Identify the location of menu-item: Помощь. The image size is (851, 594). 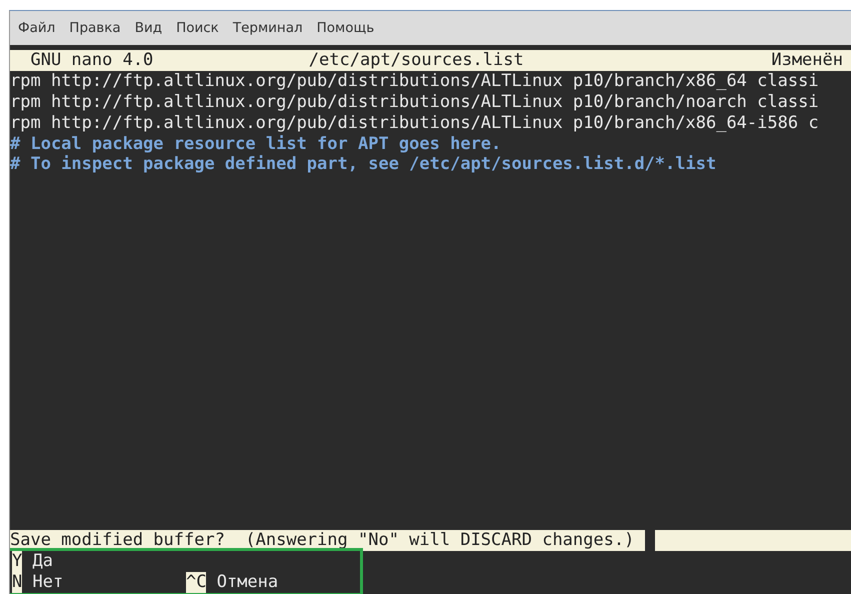
(345, 28).